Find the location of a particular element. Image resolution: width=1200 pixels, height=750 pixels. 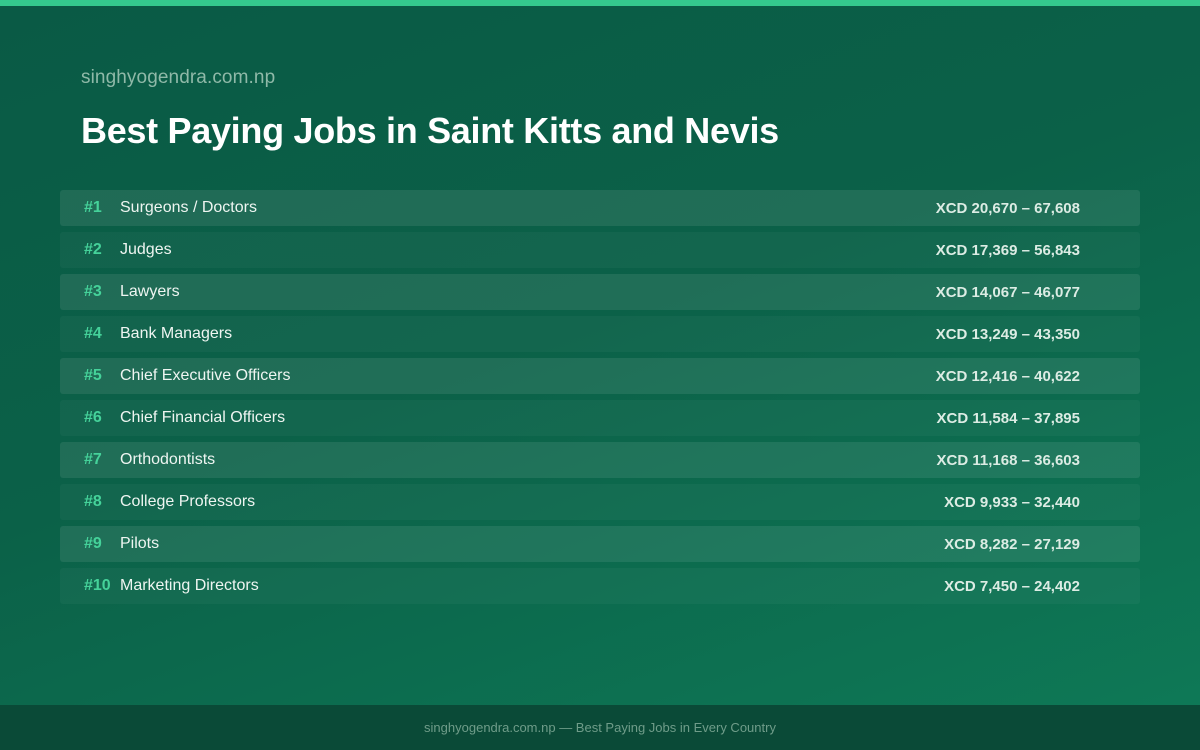

job-salary: XCD 17,369 – 56,843 is located at coordinates (1007, 250).